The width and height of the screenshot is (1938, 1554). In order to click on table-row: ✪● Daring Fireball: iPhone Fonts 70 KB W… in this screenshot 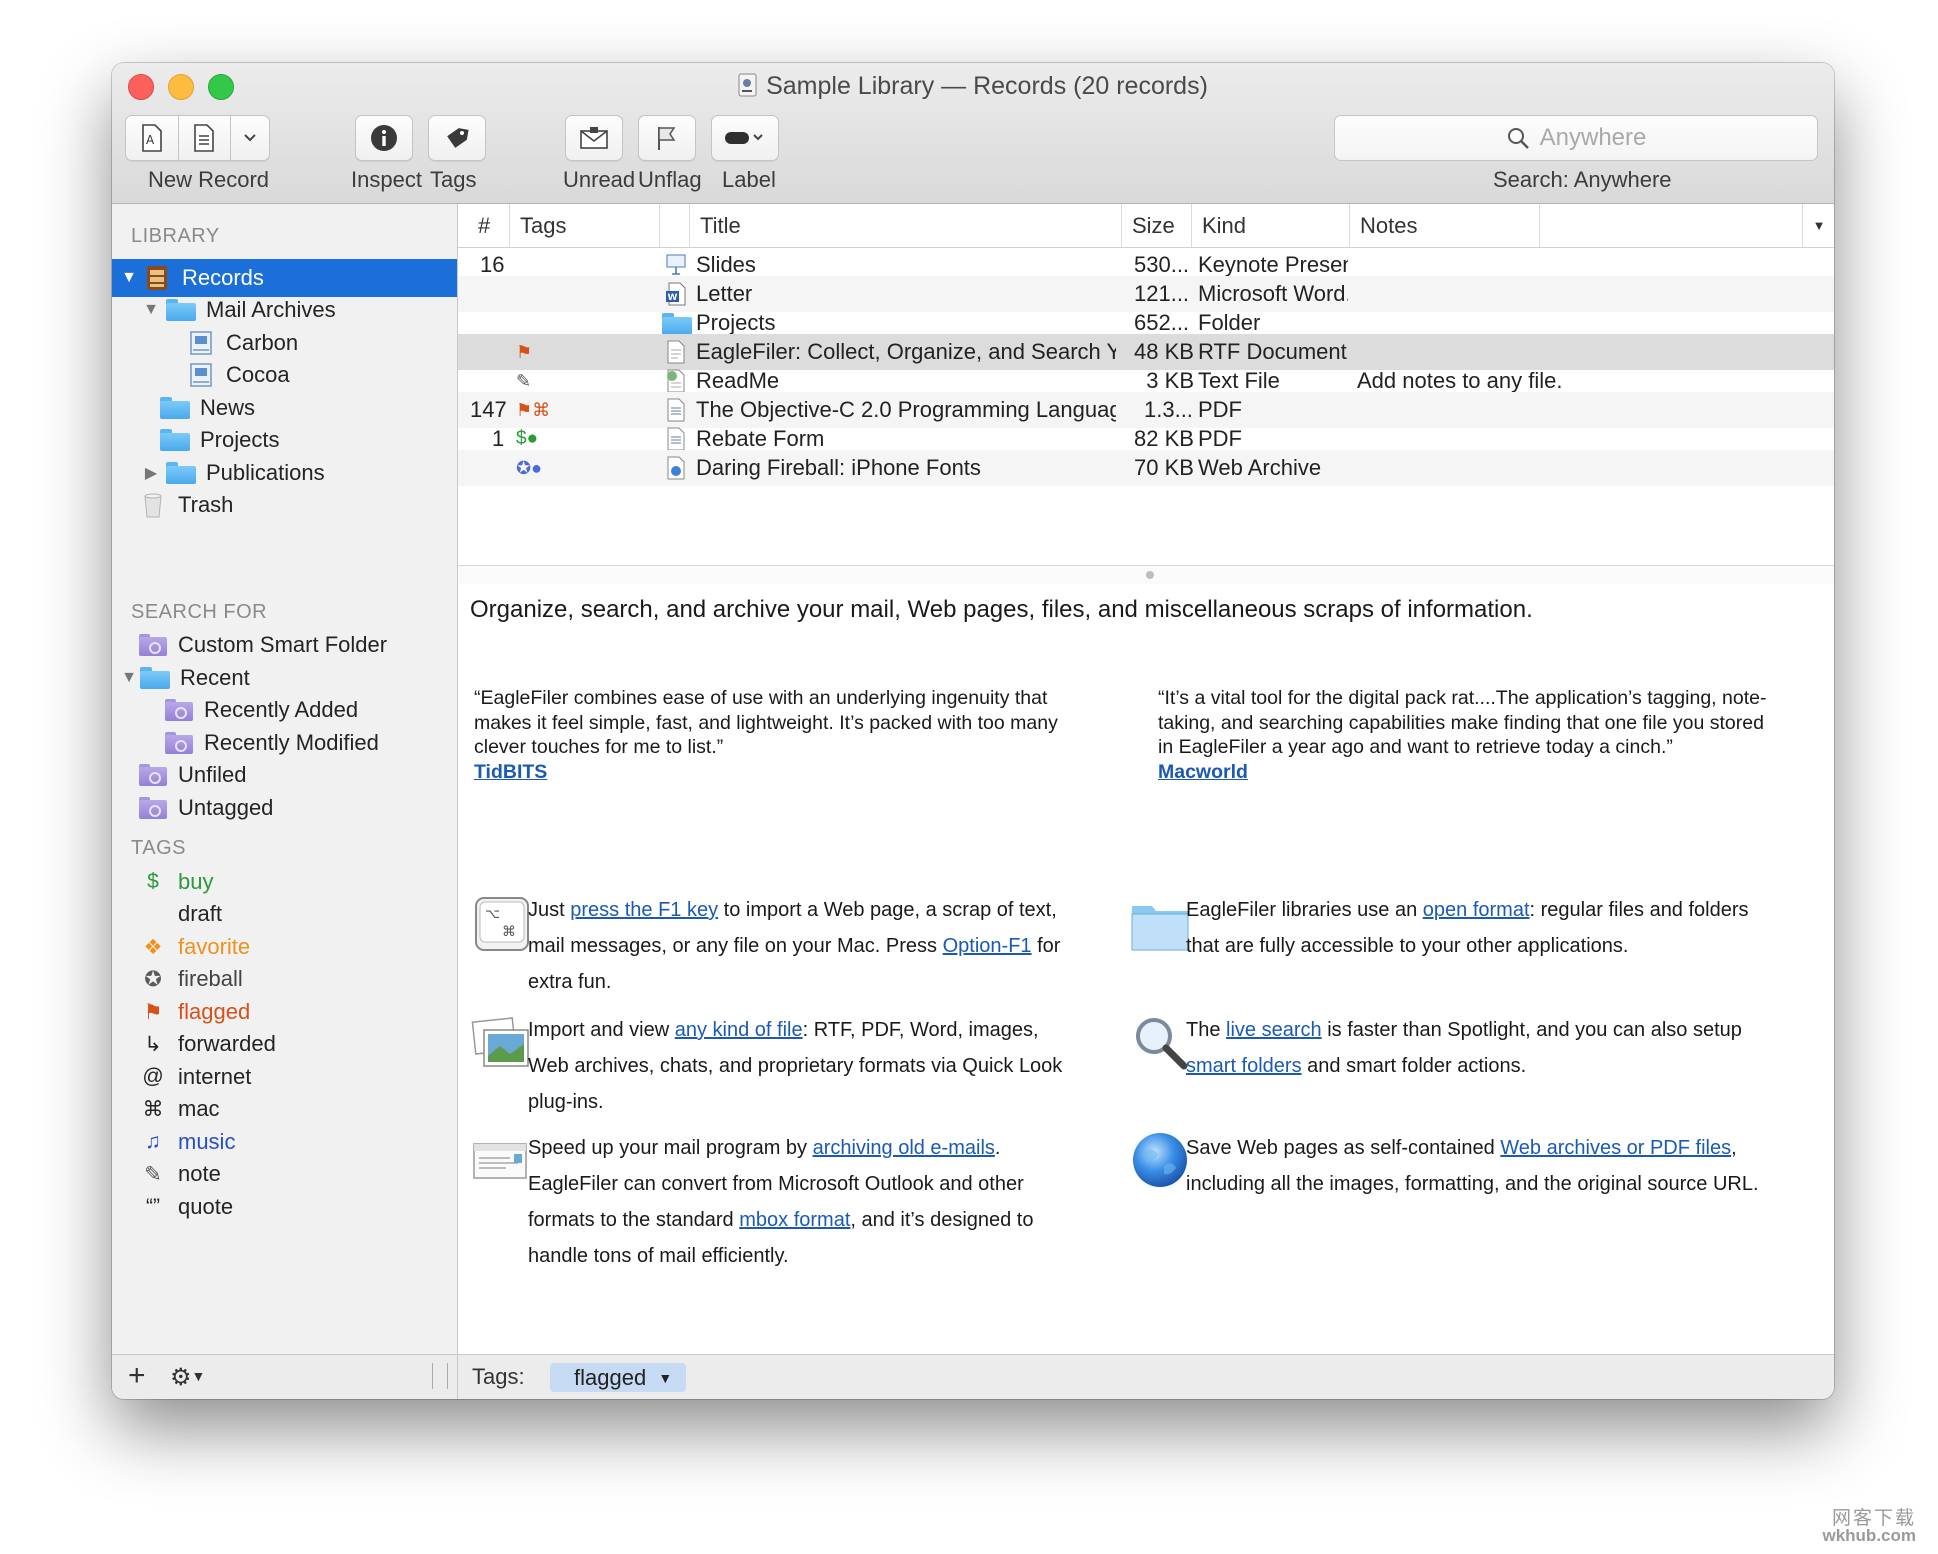, I will do `click(1146, 468)`.